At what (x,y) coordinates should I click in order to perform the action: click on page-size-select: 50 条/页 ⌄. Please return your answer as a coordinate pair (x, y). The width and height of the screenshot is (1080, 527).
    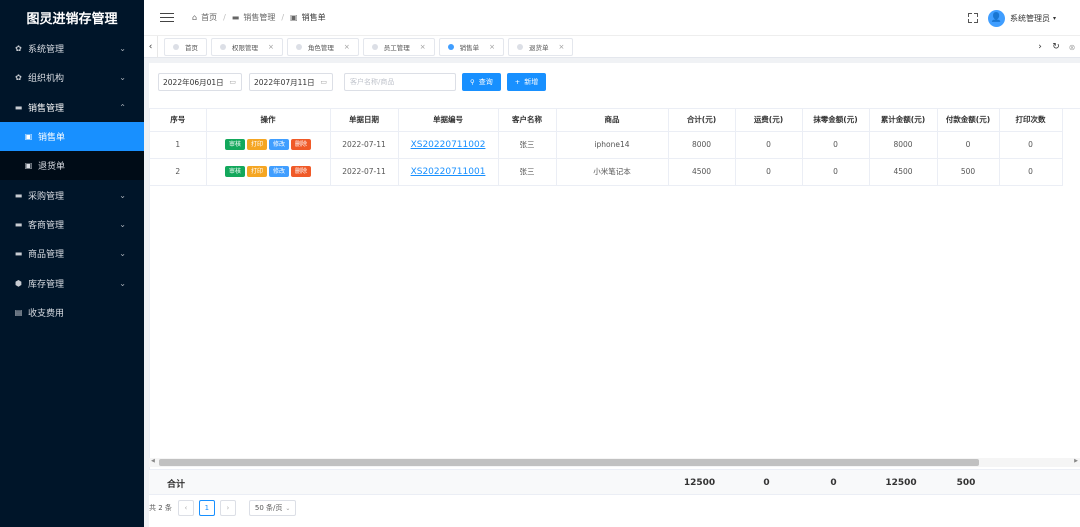
    Looking at the image, I should click on (272, 508).